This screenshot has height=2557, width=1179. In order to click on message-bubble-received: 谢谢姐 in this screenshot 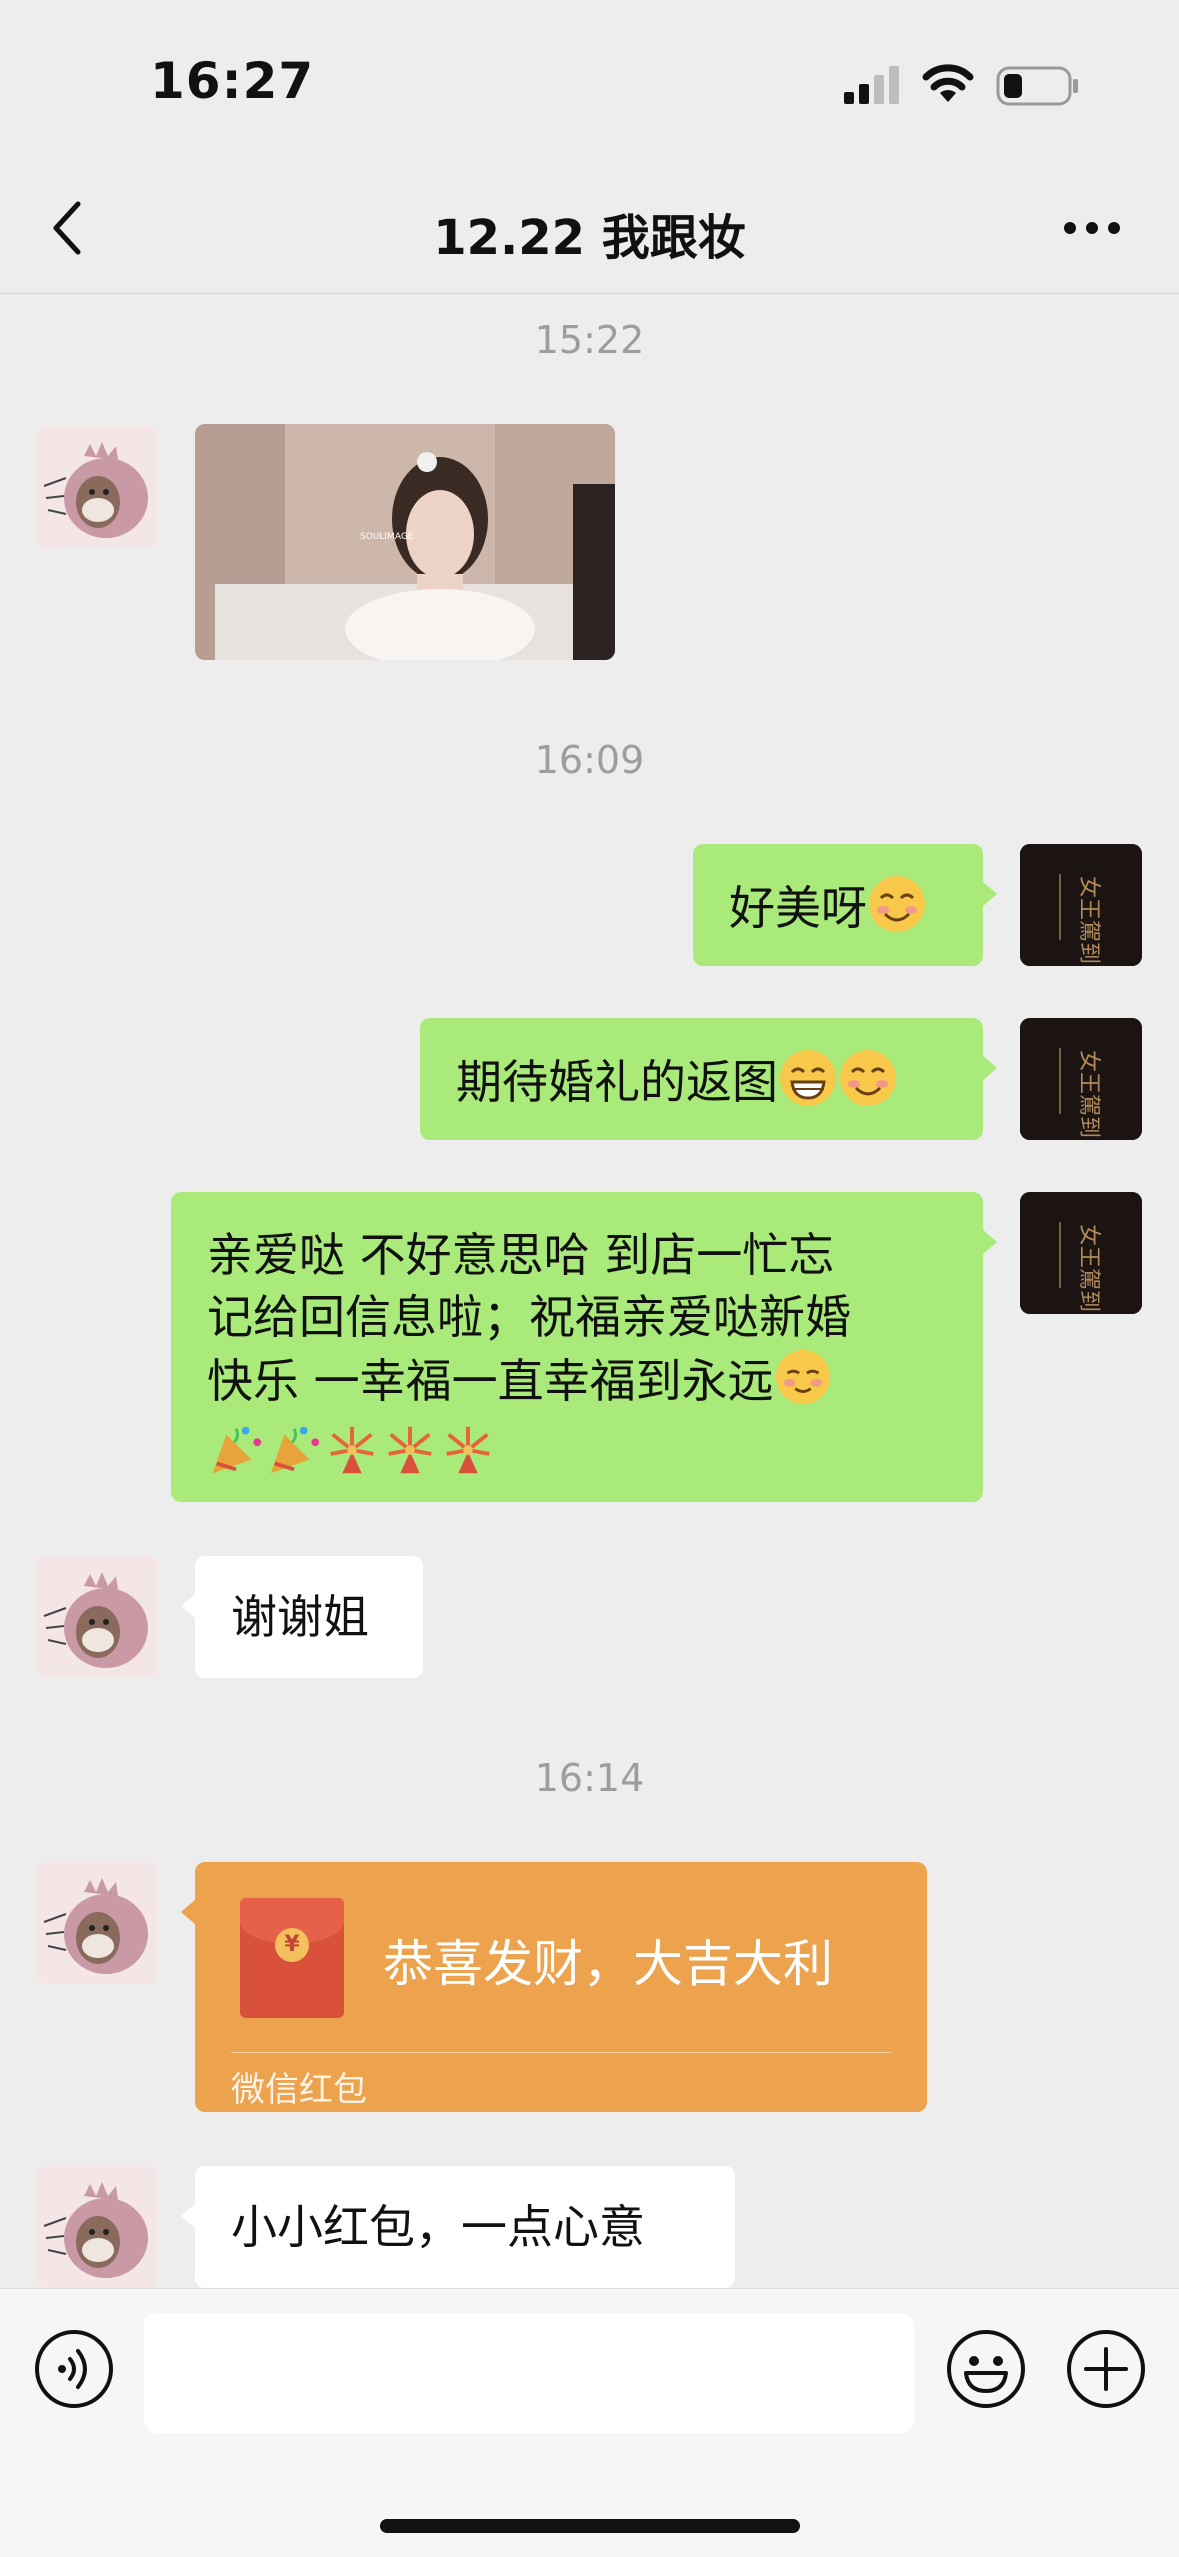, I will do `click(302, 1617)`.